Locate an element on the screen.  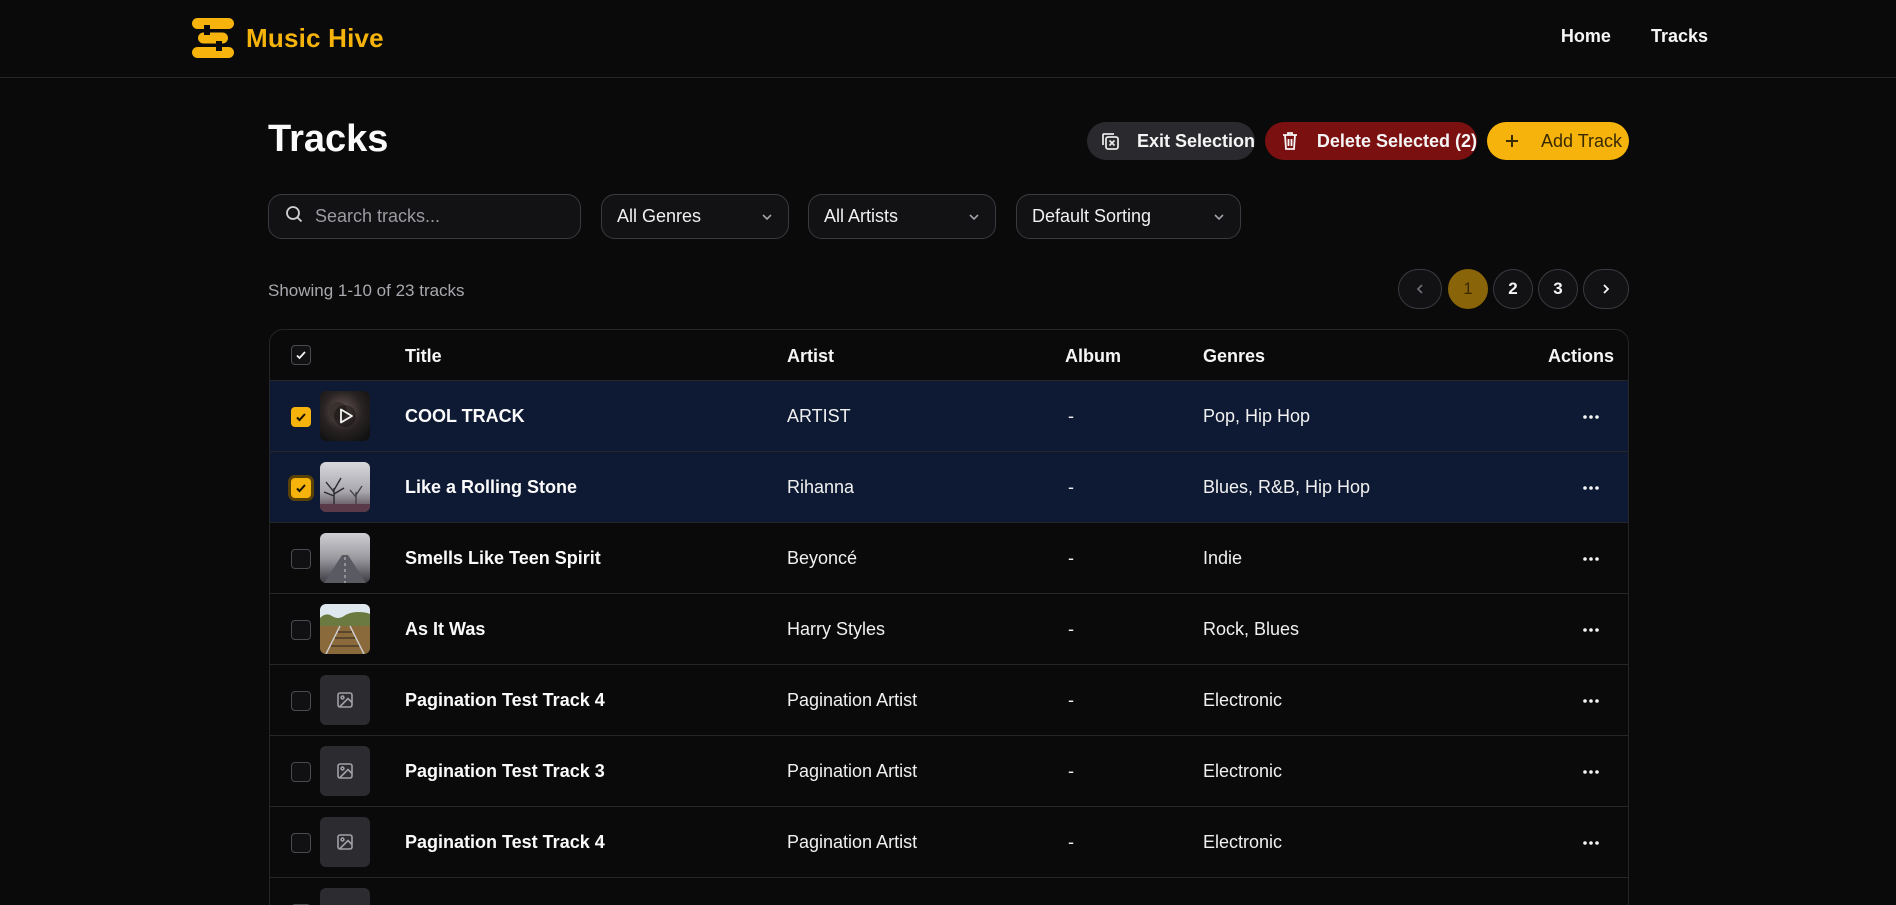
genre-filter-value: All Genres is located at coordinates (659, 216).